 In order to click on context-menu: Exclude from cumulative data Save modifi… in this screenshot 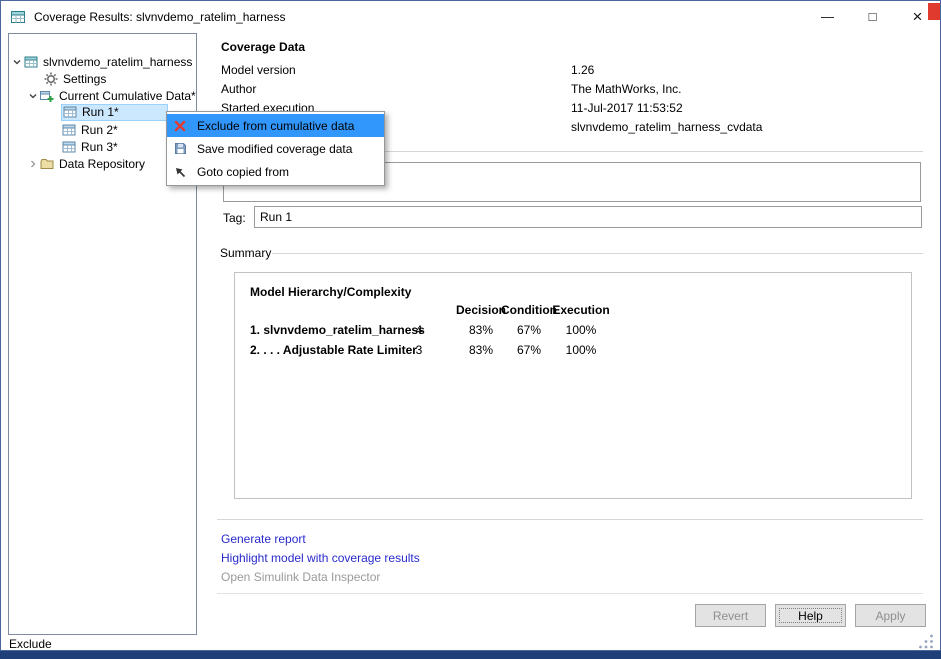, I will do `click(275, 148)`.